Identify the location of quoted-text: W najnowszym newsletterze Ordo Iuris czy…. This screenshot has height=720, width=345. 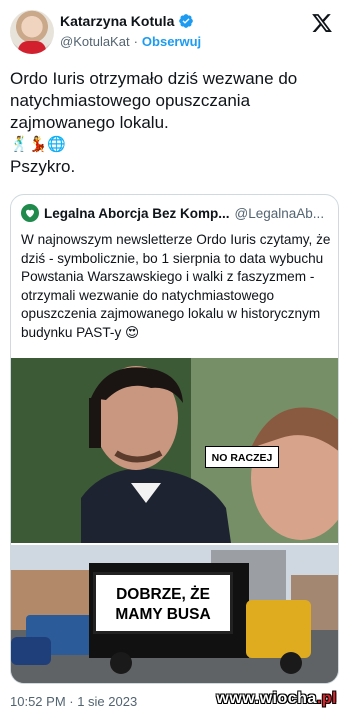
(176, 286).